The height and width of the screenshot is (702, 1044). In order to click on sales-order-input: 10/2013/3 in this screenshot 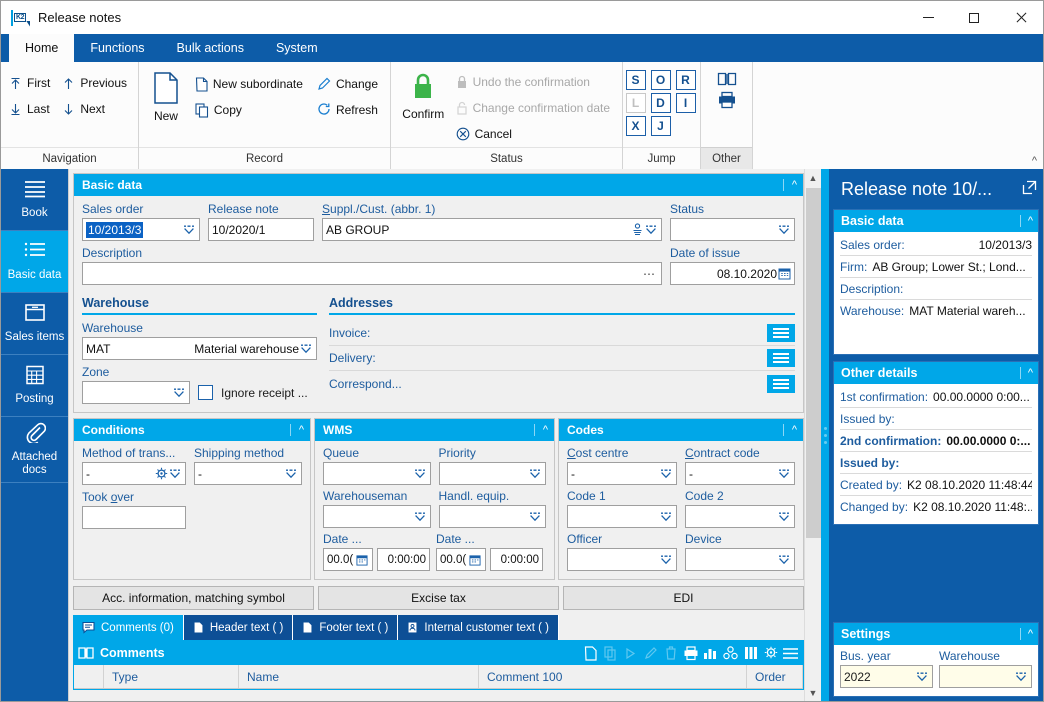, I will do `click(141, 229)`.